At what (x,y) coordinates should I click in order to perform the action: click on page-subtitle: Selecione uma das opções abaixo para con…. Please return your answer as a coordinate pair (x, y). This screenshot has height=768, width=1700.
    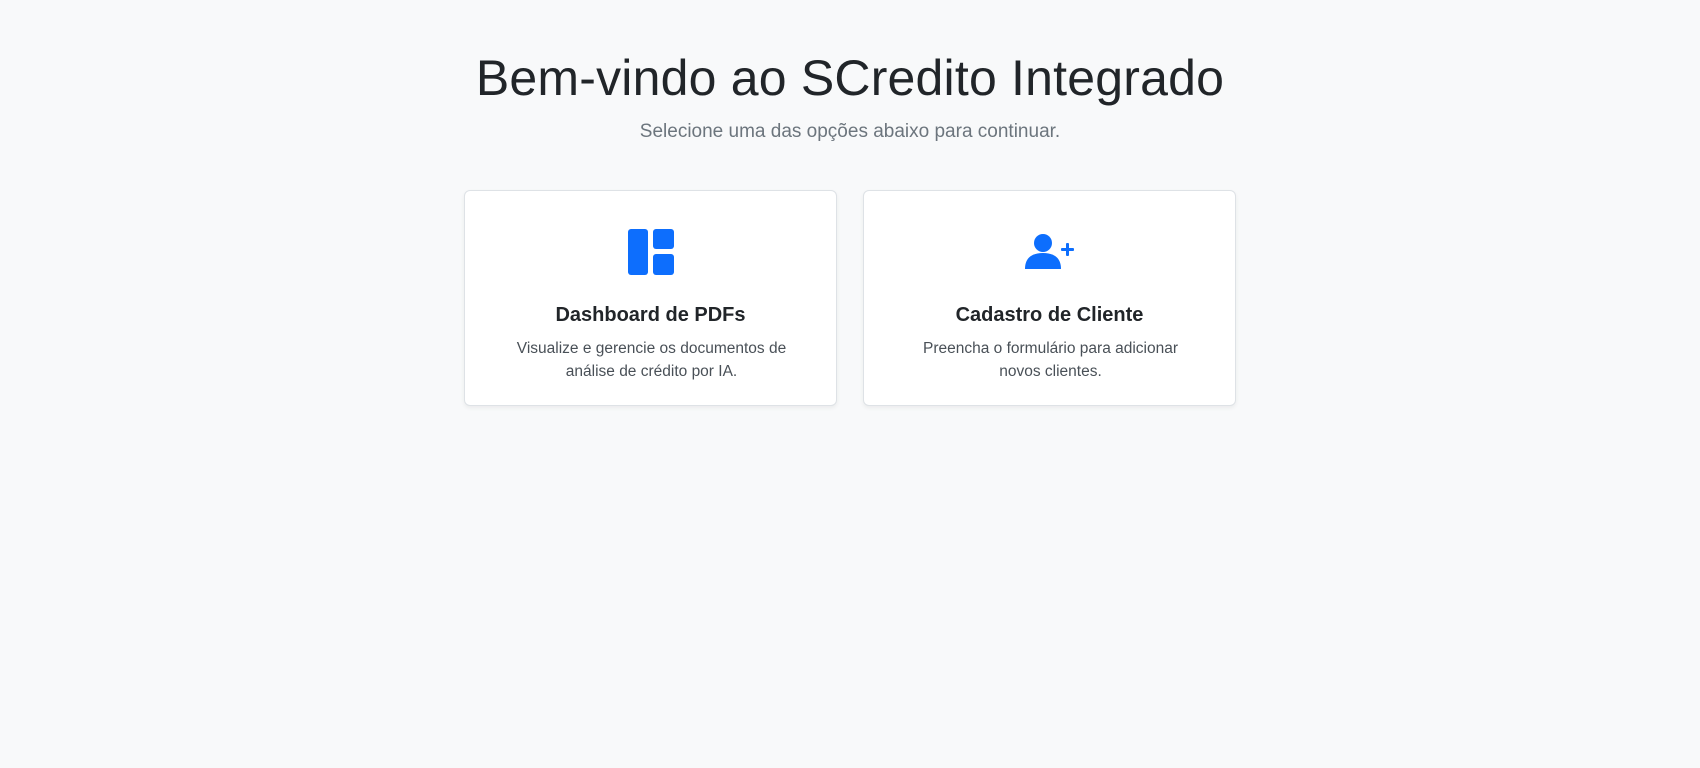
    Looking at the image, I should click on (850, 131).